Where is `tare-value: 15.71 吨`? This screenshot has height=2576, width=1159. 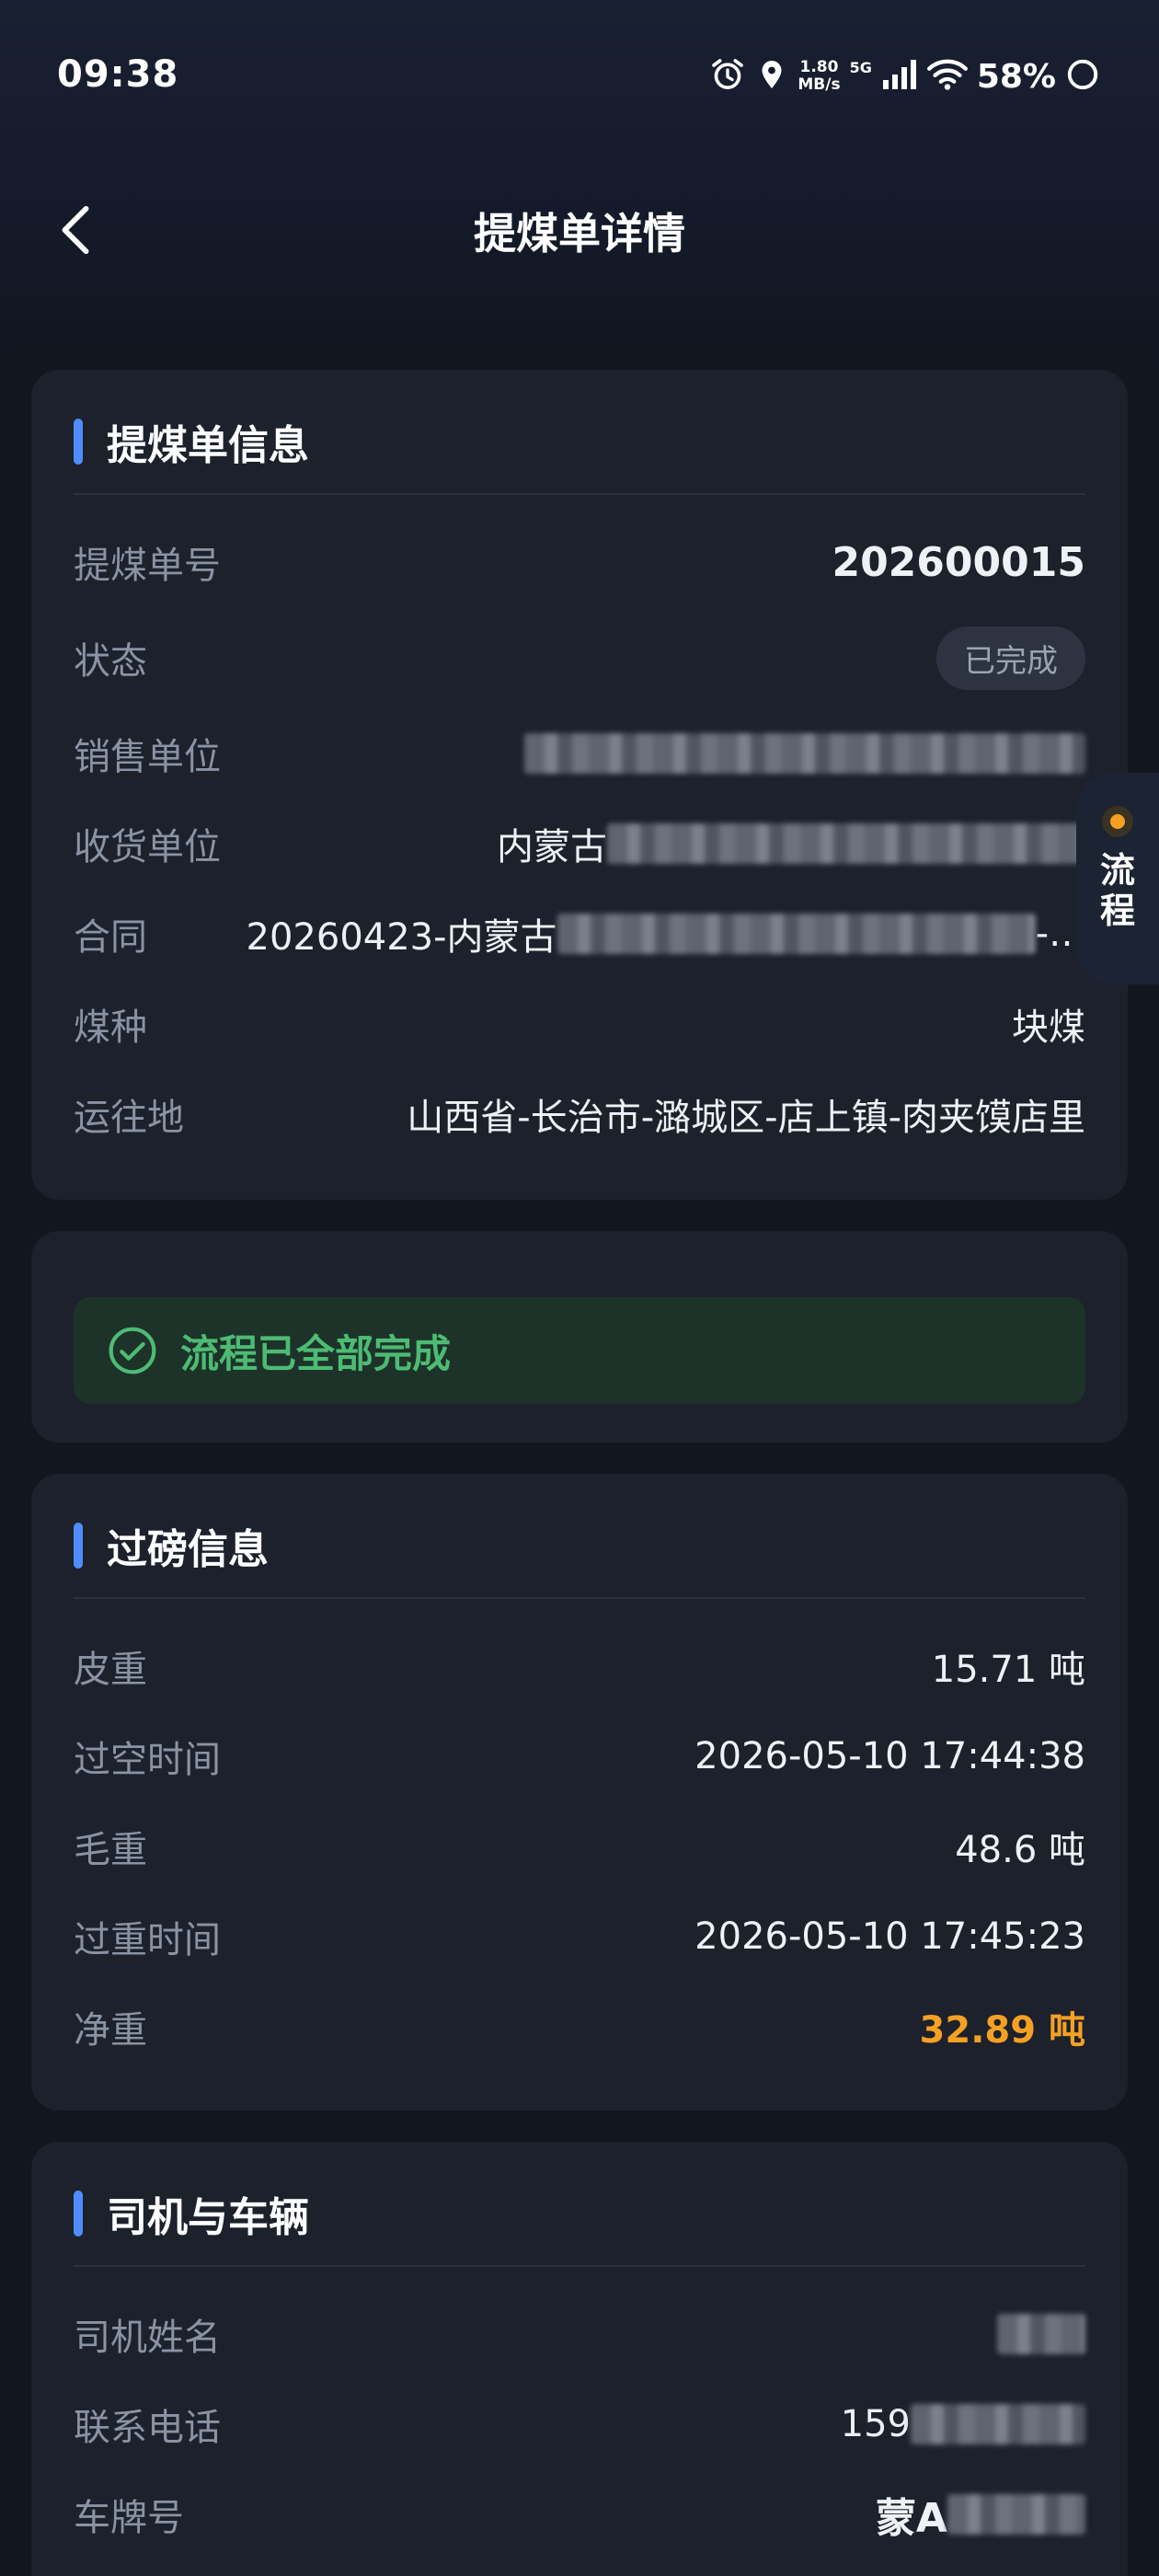 tare-value: 15.71 吨 is located at coordinates (1008, 1670).